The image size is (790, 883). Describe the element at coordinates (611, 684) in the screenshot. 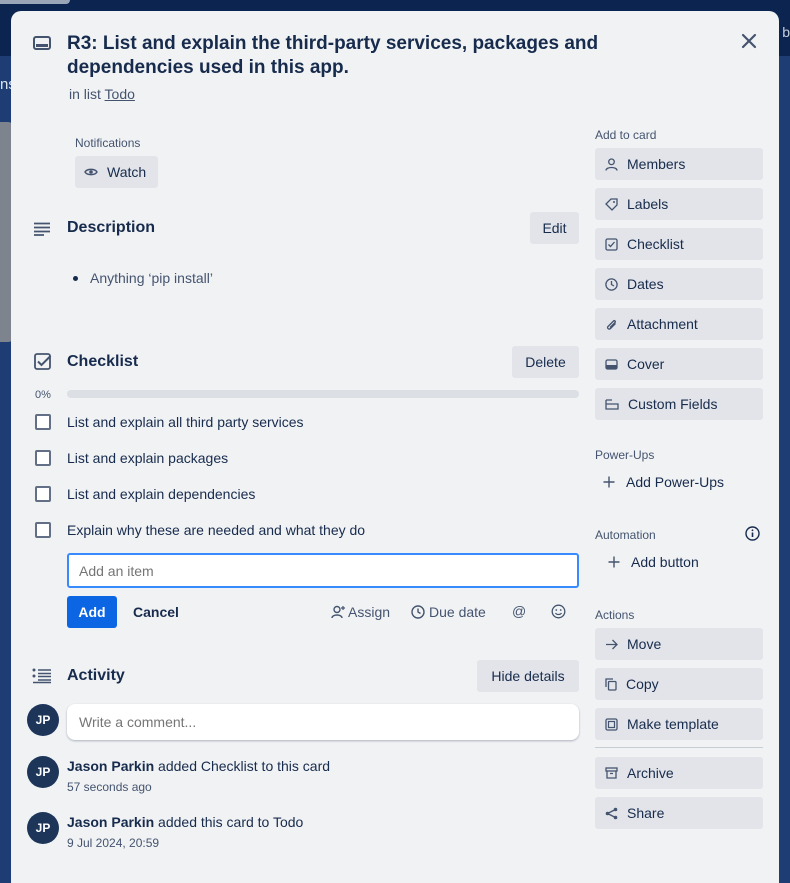

I see `copy-icon` at that location.